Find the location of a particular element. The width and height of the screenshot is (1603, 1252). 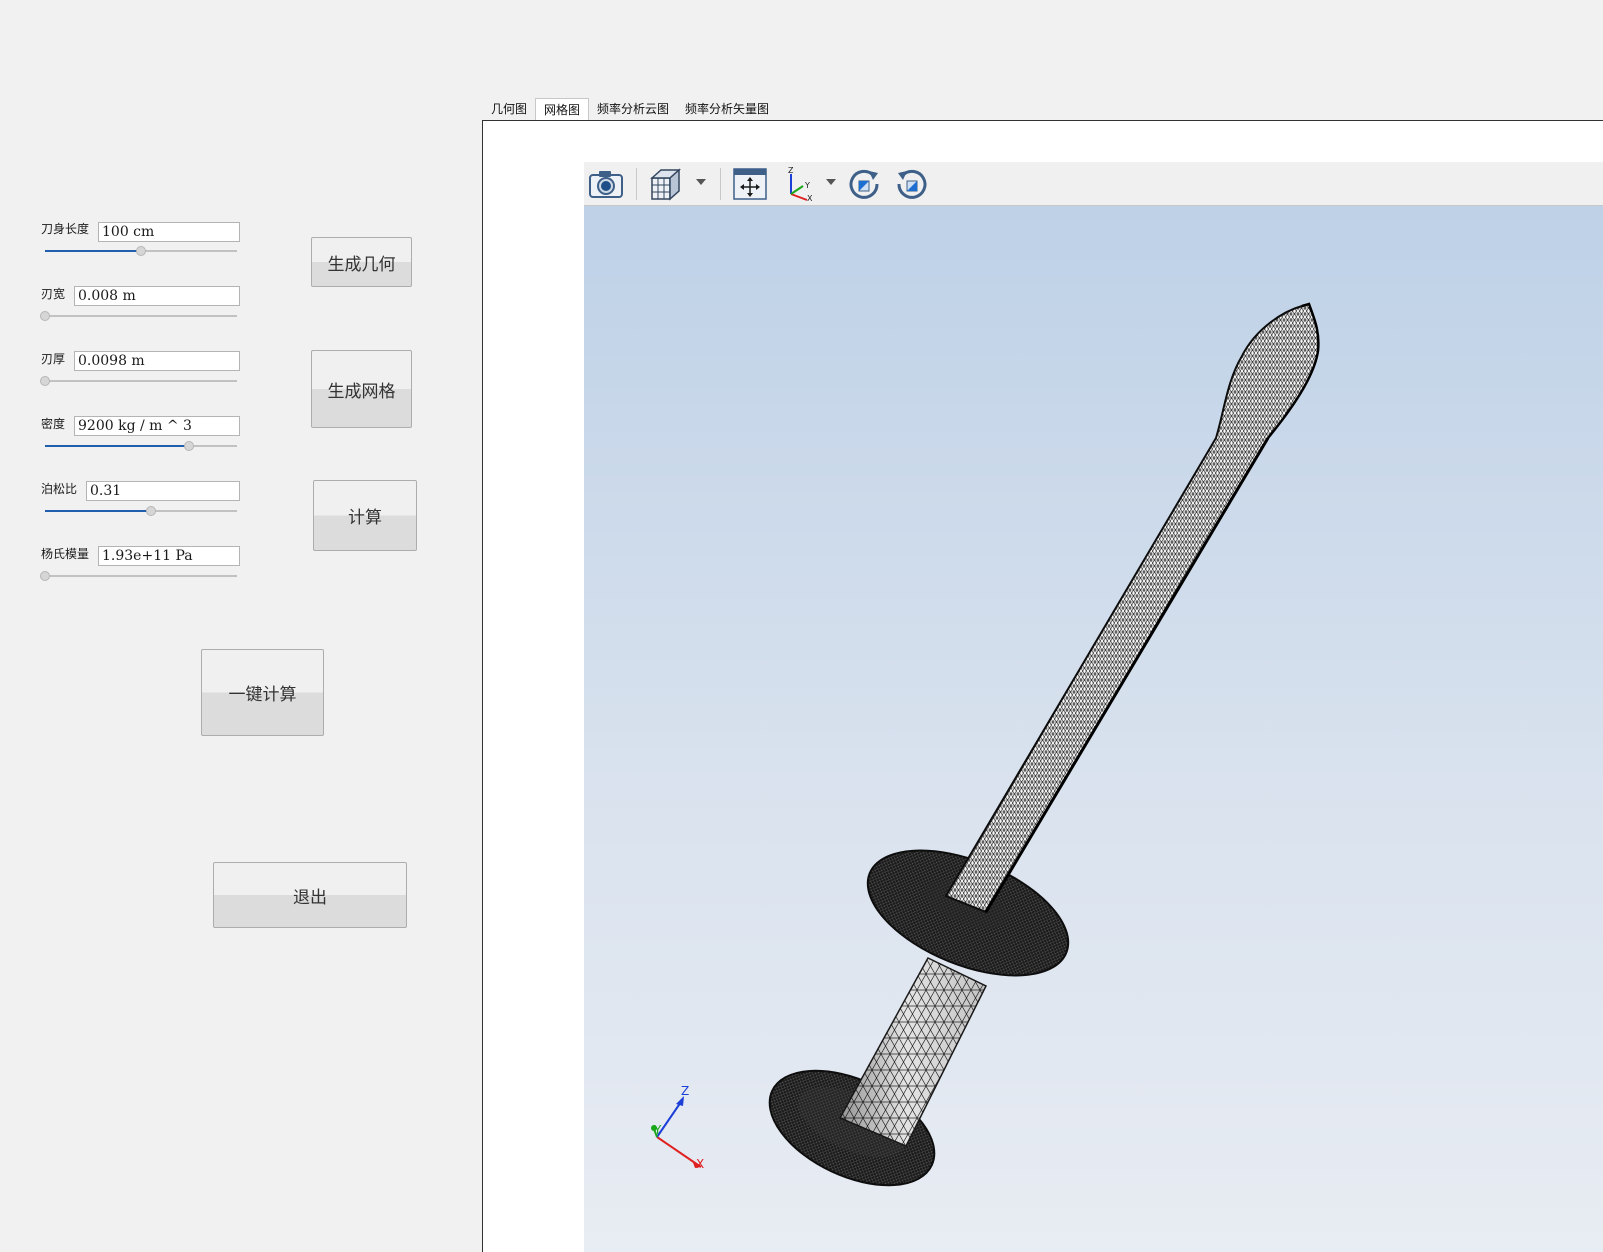

rotate-ccw-icon is located at coordinates (912, 184).